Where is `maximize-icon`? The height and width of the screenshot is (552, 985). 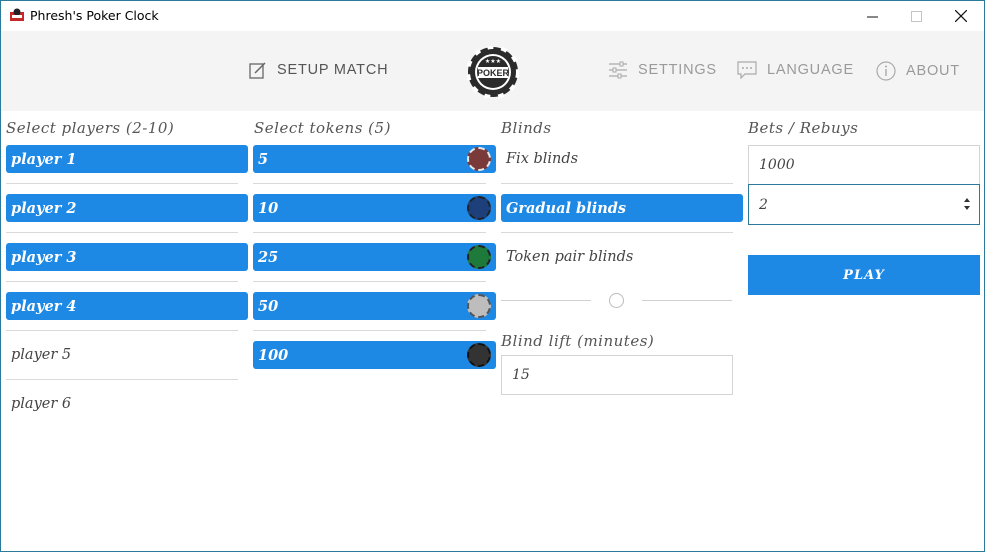
maximize-icon is located at coordinates (916, 16).